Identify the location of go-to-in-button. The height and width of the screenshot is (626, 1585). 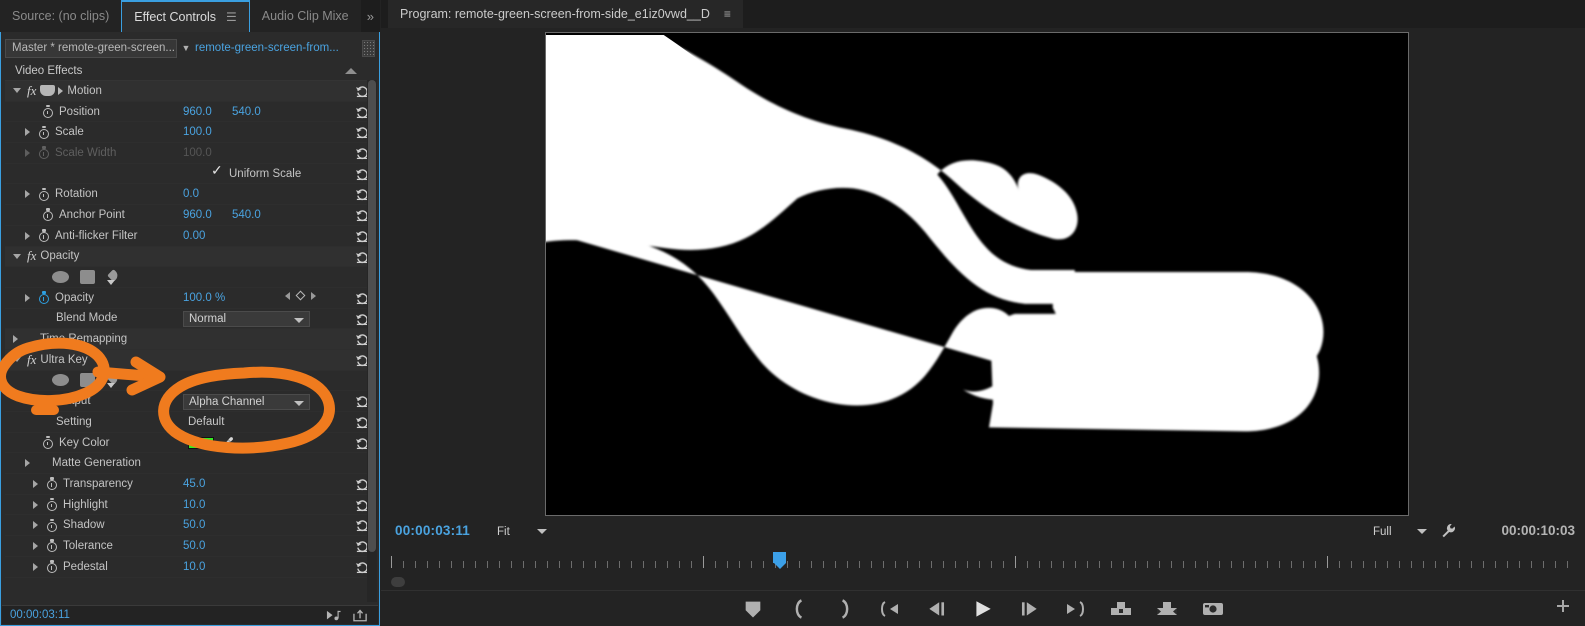
(891, 609).